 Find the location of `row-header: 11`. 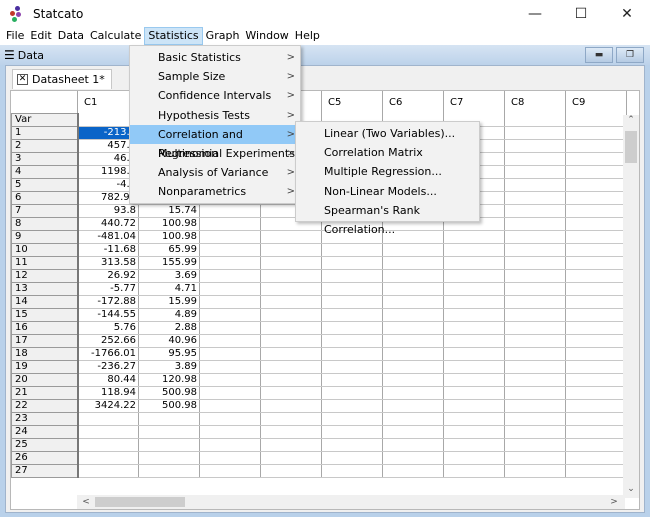

row-header: 11 is located at coordinates (45, 262).